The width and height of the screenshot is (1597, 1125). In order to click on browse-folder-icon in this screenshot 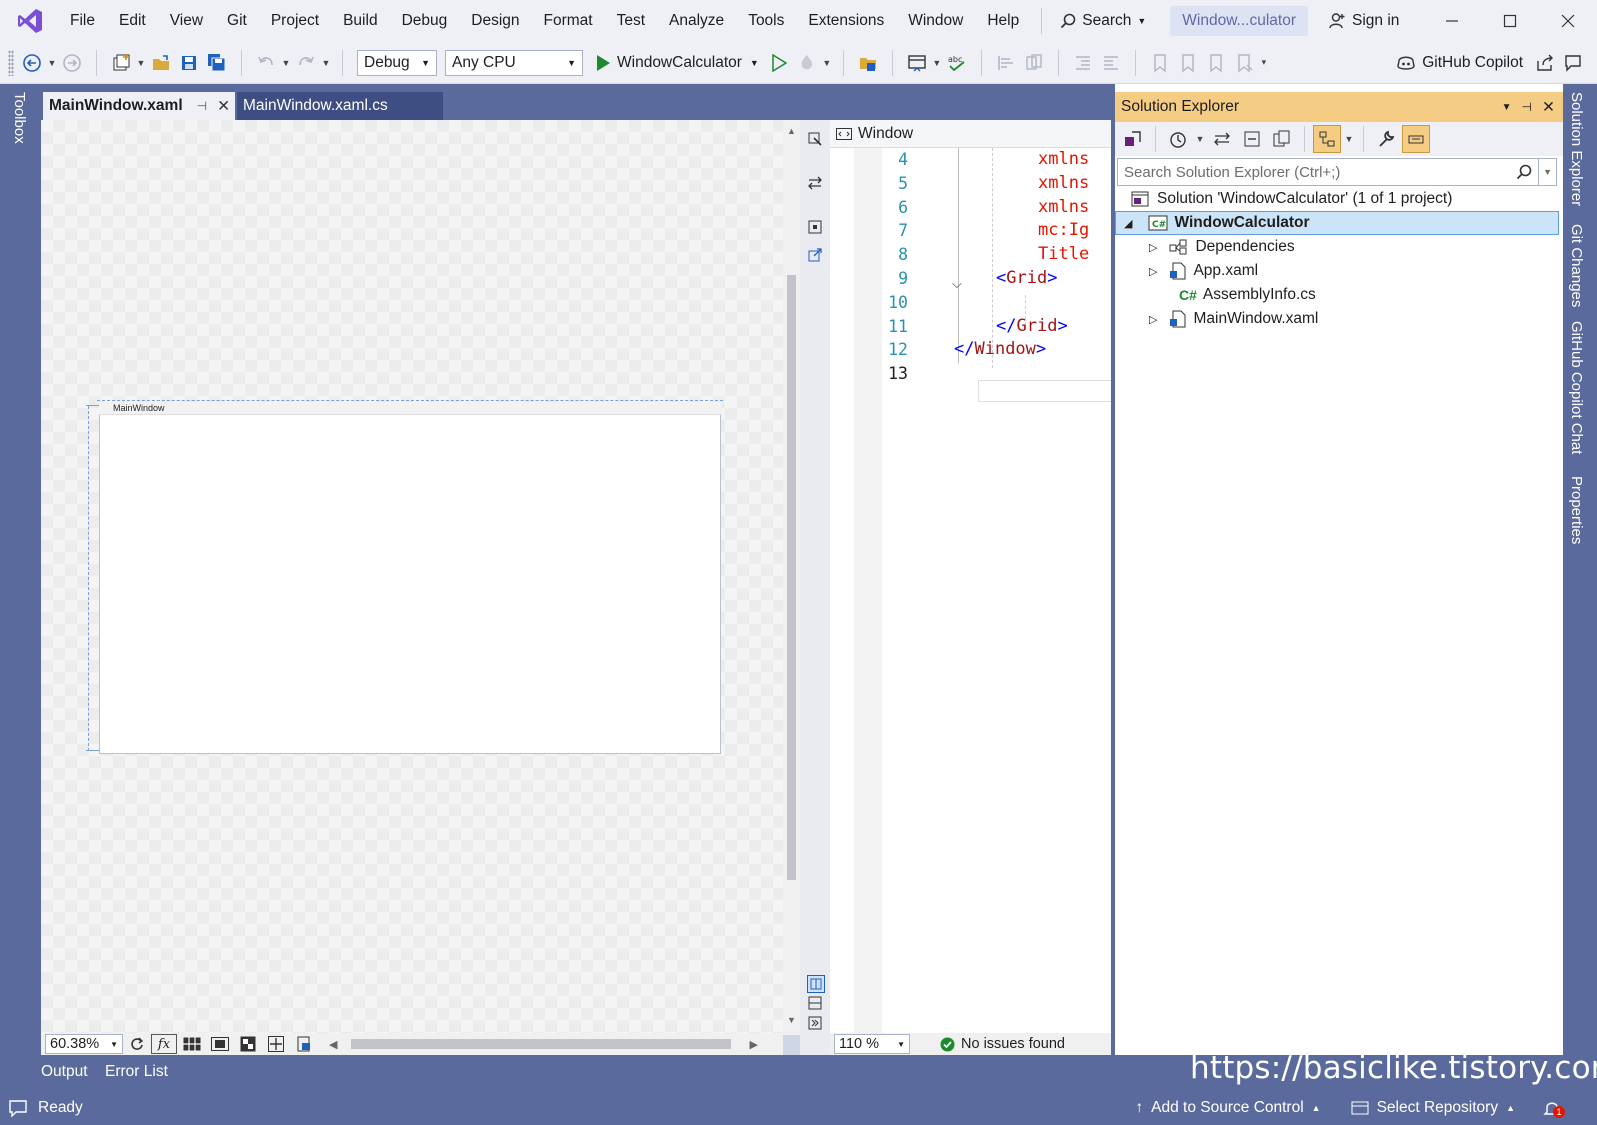, I will do `click(868, 63)`.